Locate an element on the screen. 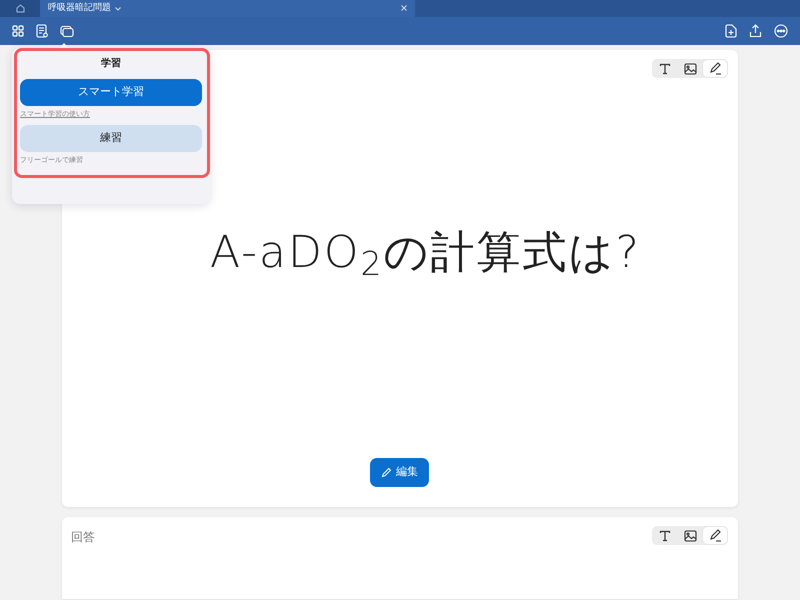 The width and height of the screenshot is (800, 600). practice-button: 練習 is located at coordinates (111, 138).